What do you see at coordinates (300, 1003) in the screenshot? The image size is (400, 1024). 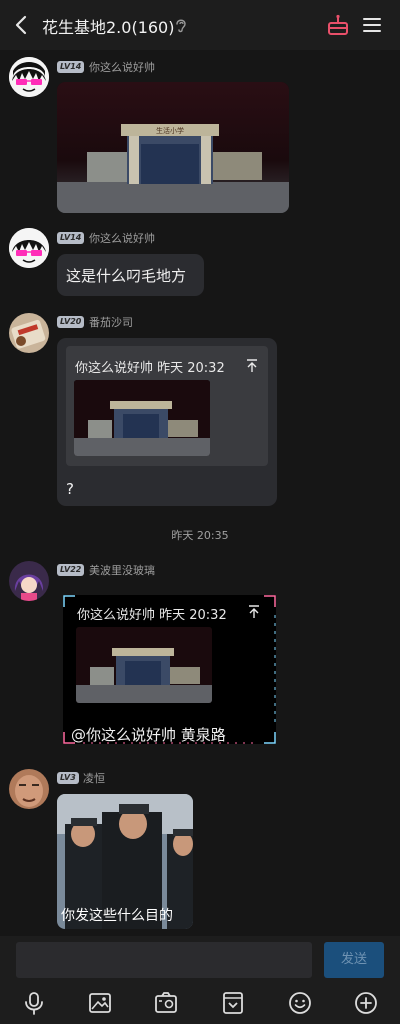 I see `emoji-icon` at bounding box center [300, 1003].